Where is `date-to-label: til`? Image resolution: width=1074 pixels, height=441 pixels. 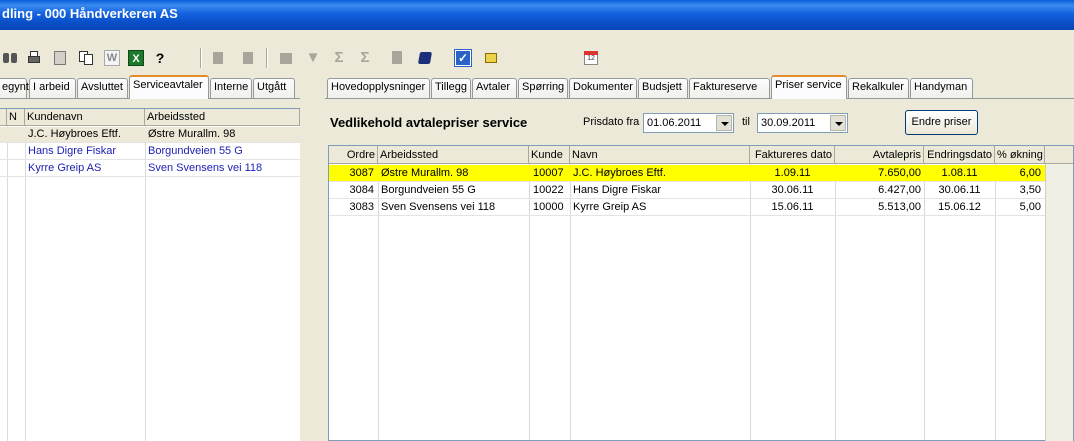
date-to-label: til is located at coordinates (746, 122).